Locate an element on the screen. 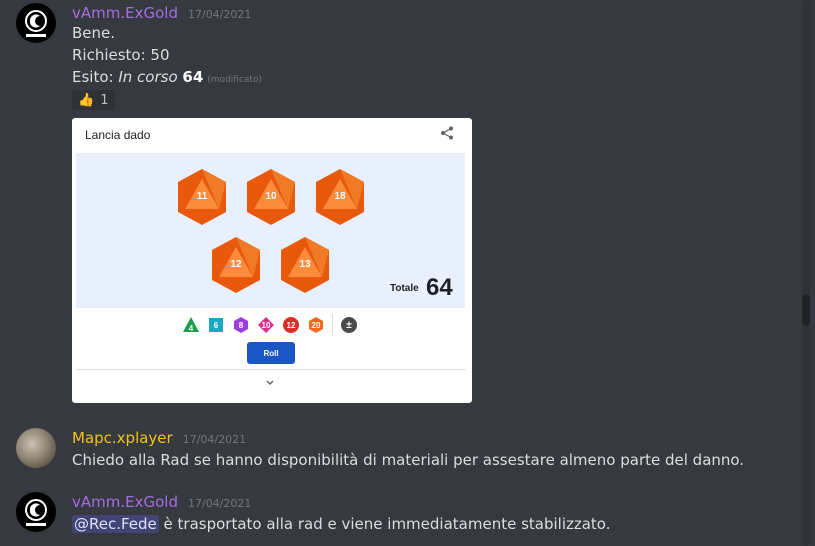 The image size is (815, 546). scrollbar-thumb is located at coordinates (806, 310).